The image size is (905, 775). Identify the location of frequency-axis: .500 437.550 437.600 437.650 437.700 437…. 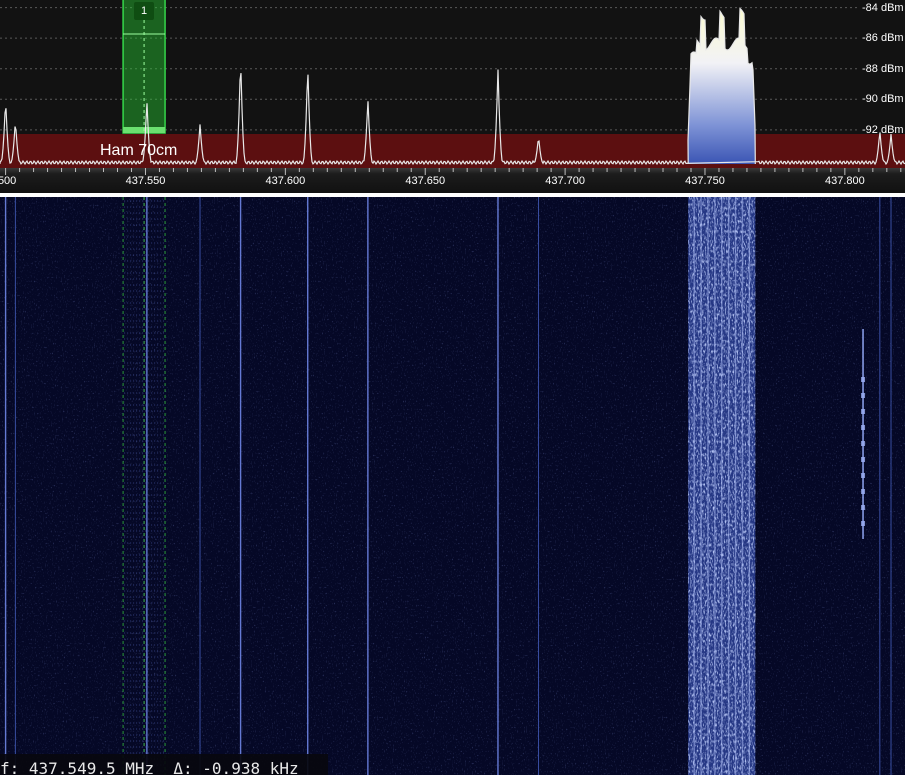
(452, 180).